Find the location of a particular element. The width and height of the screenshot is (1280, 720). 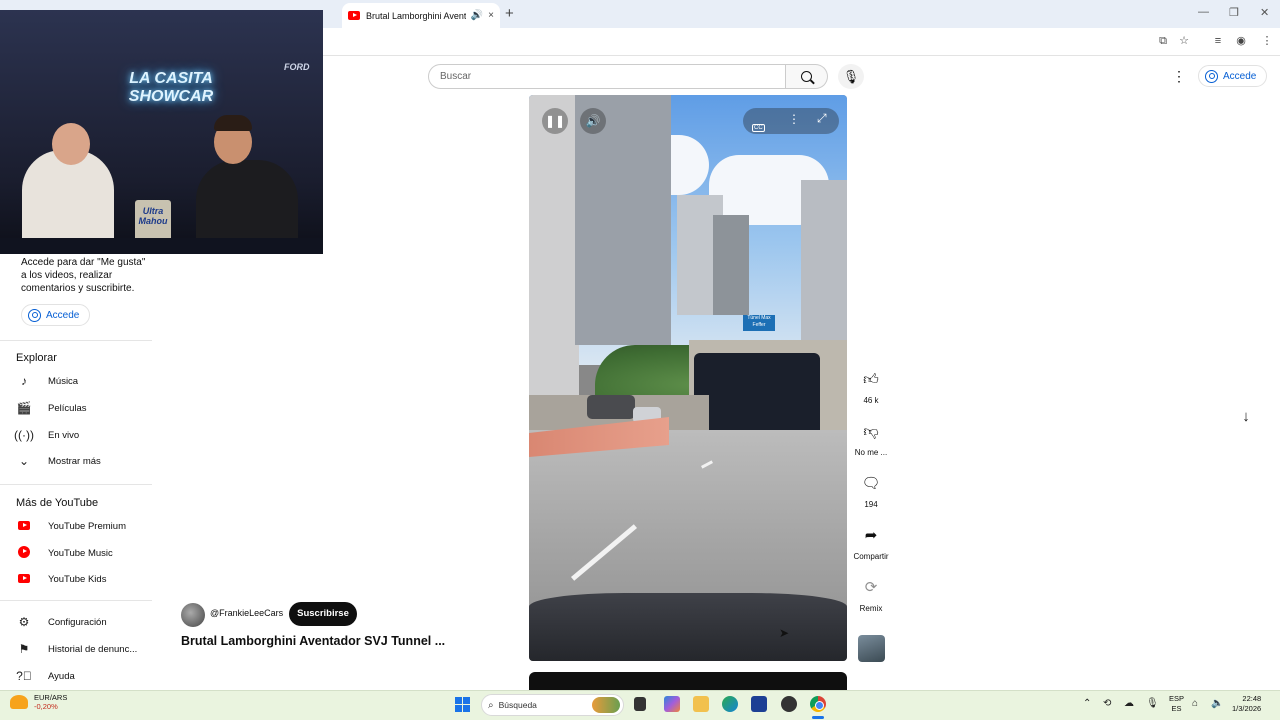

profile-icon: ◉ is located at coordinates (1241, 41).